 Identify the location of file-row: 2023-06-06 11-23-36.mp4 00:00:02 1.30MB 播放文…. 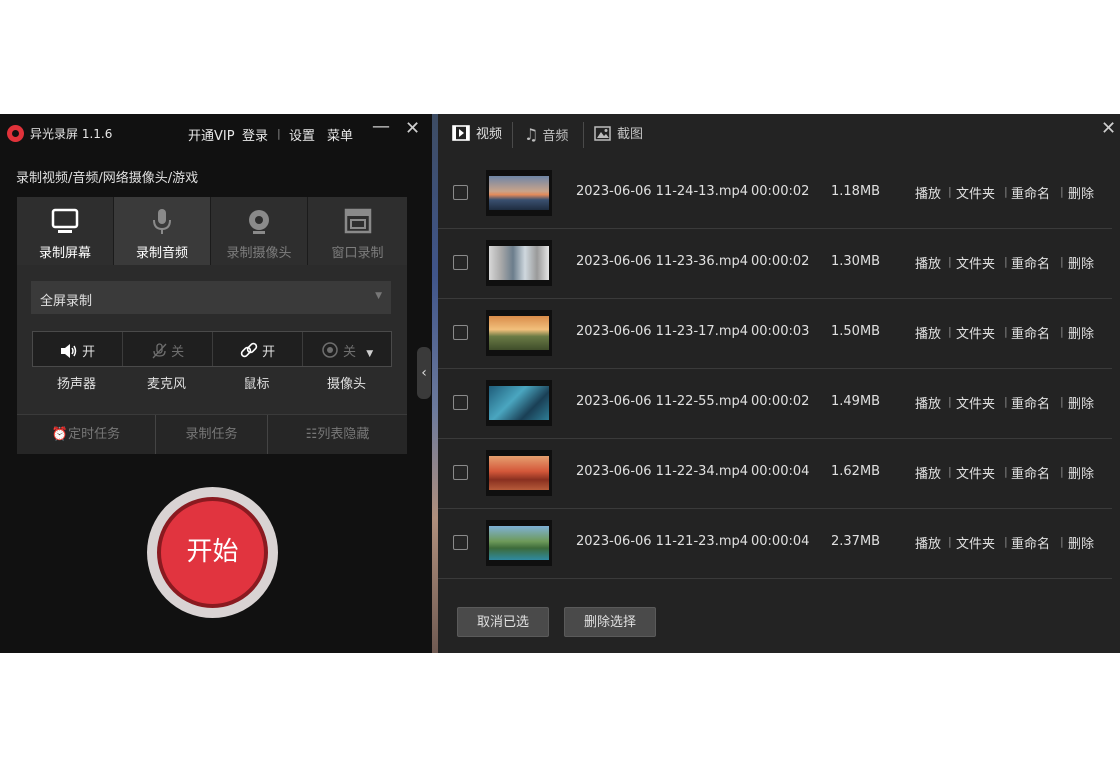
(775, 263).